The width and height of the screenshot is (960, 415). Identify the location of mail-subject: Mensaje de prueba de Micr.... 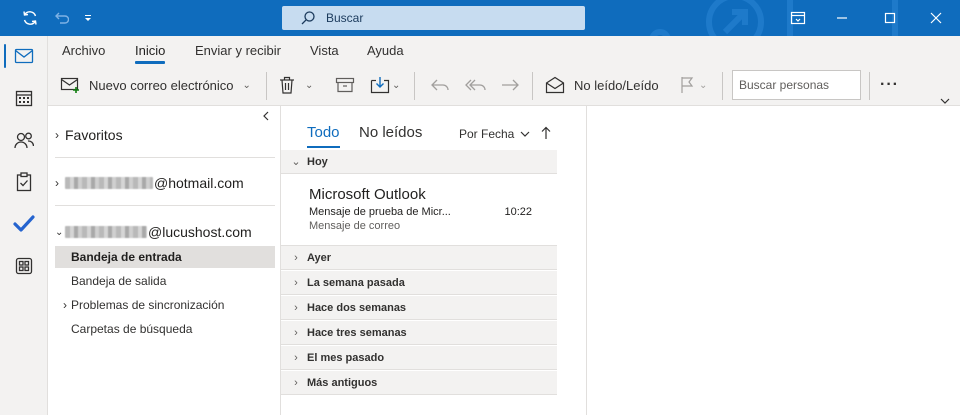
(380, 212).